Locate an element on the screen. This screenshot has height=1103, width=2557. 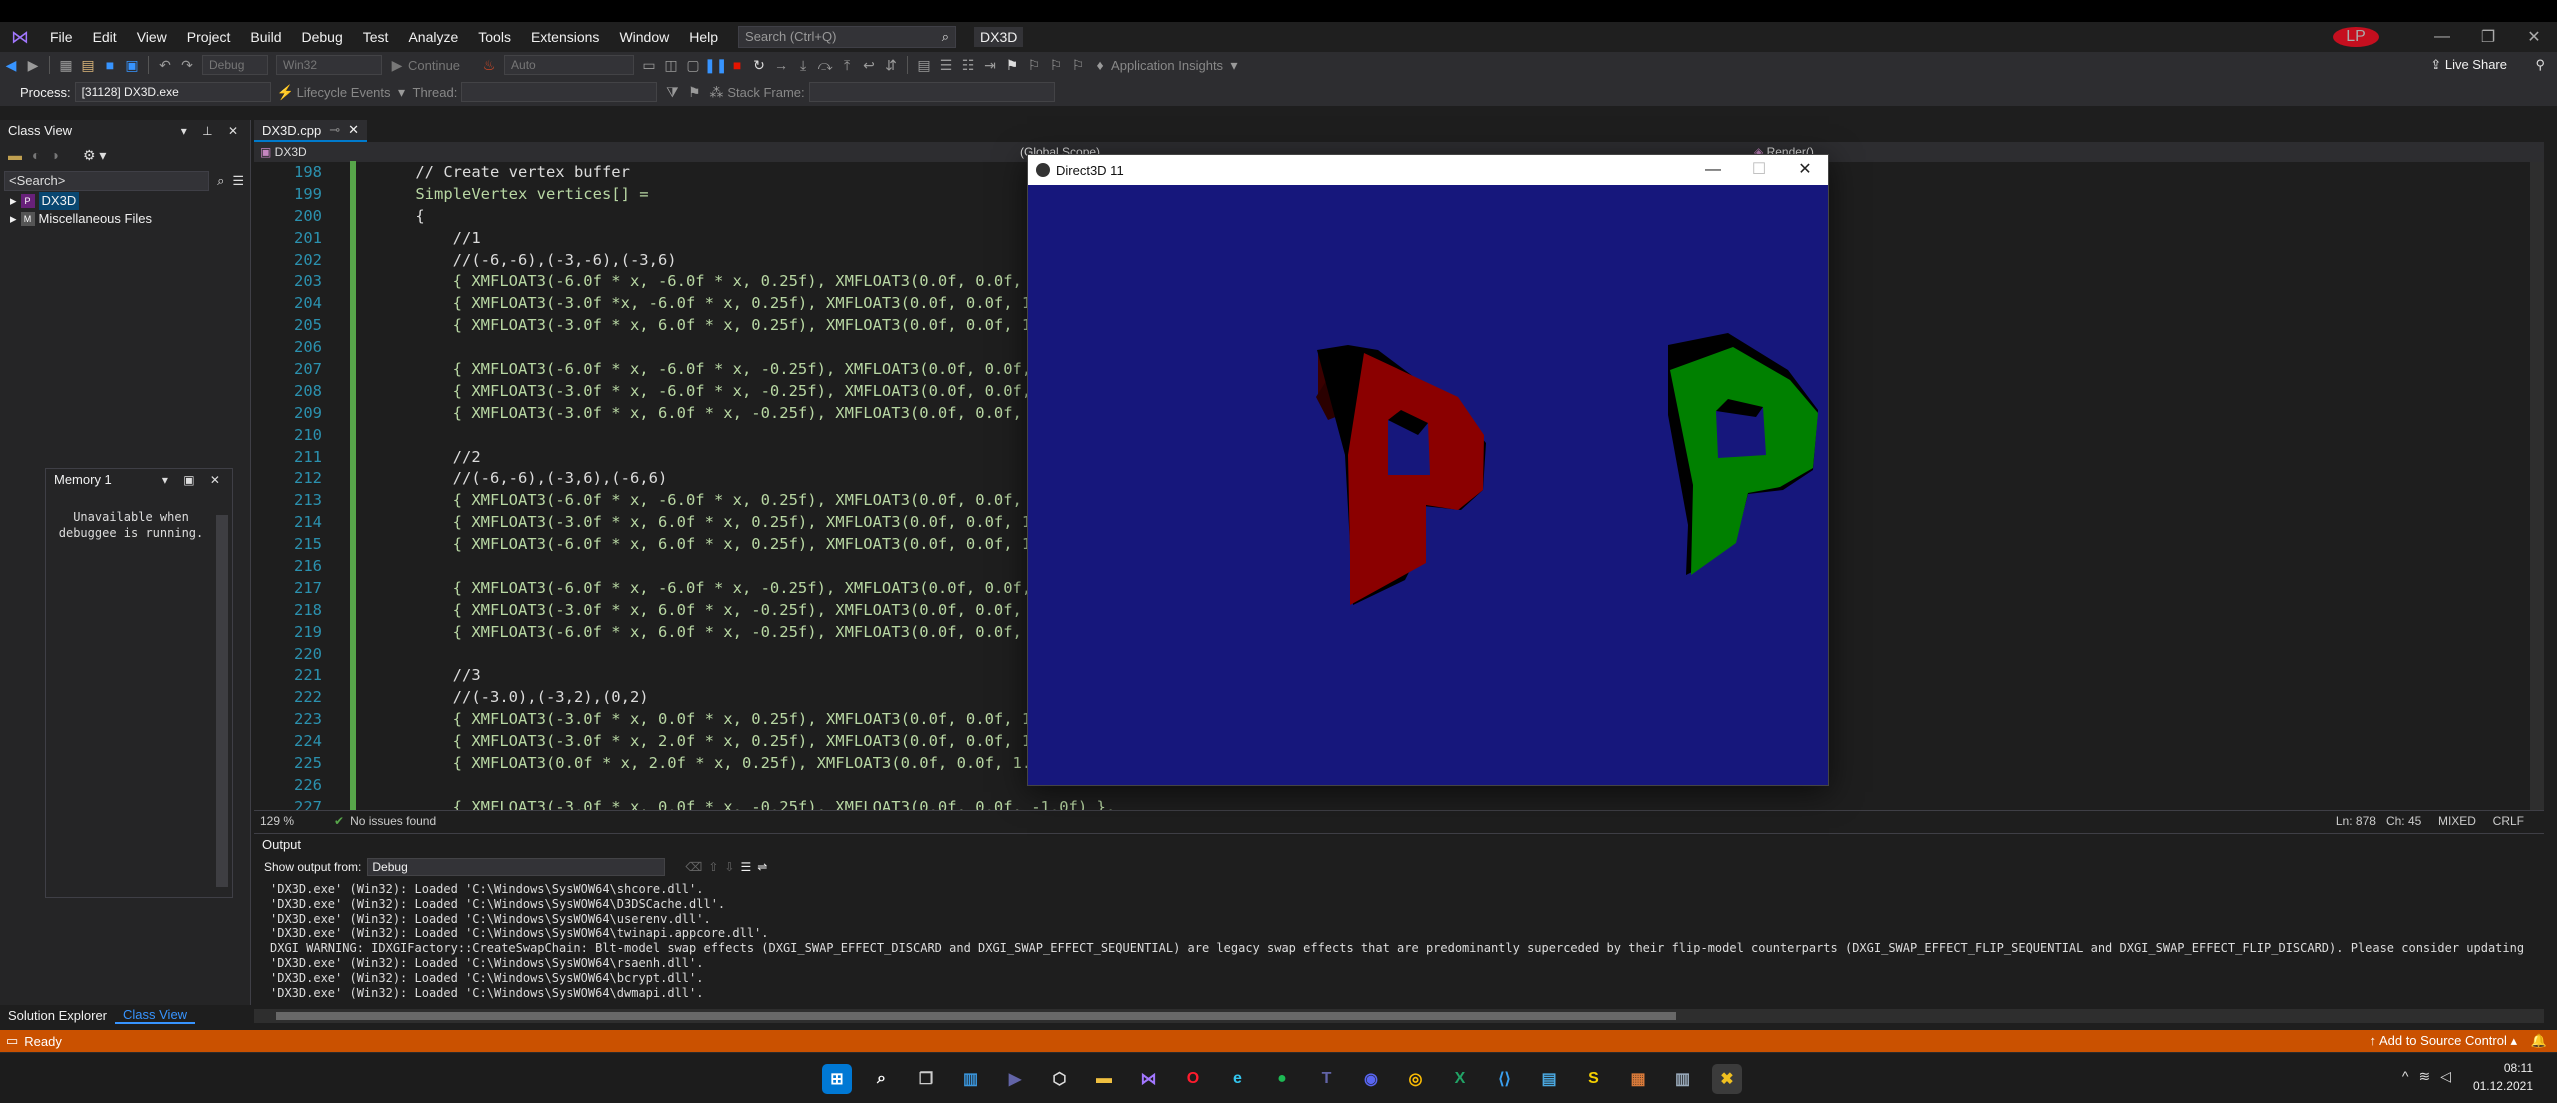
next-bookmark-icon: ⚐ is located at coordinates (1056, 65).